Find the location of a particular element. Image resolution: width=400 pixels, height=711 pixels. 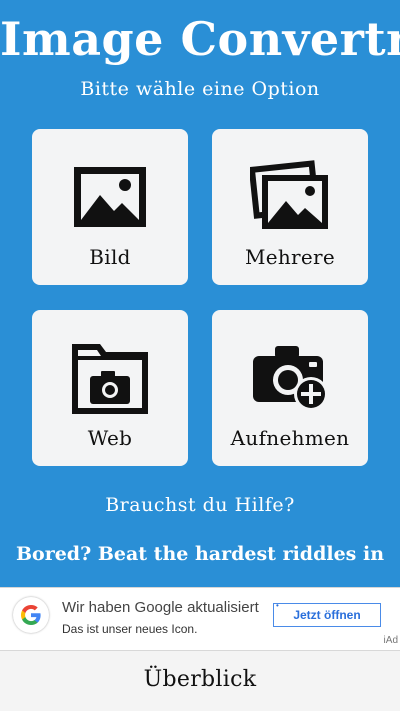

option-label: Aufnehmen is located at coordinates (290, 438).